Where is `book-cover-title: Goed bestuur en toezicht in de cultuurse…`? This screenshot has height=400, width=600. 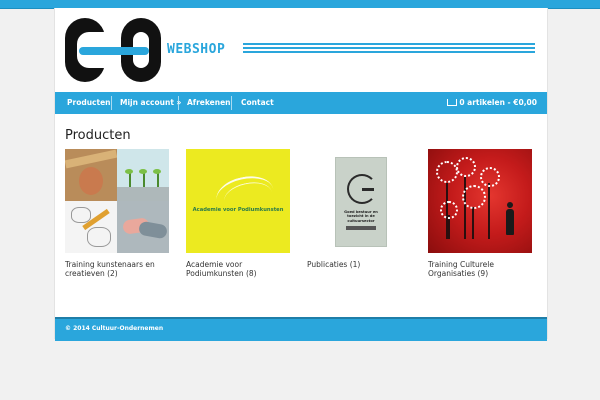 book-cover-title: Goed bestuur en toezicht in de cultuurse… is located at coordinates (361, 216).